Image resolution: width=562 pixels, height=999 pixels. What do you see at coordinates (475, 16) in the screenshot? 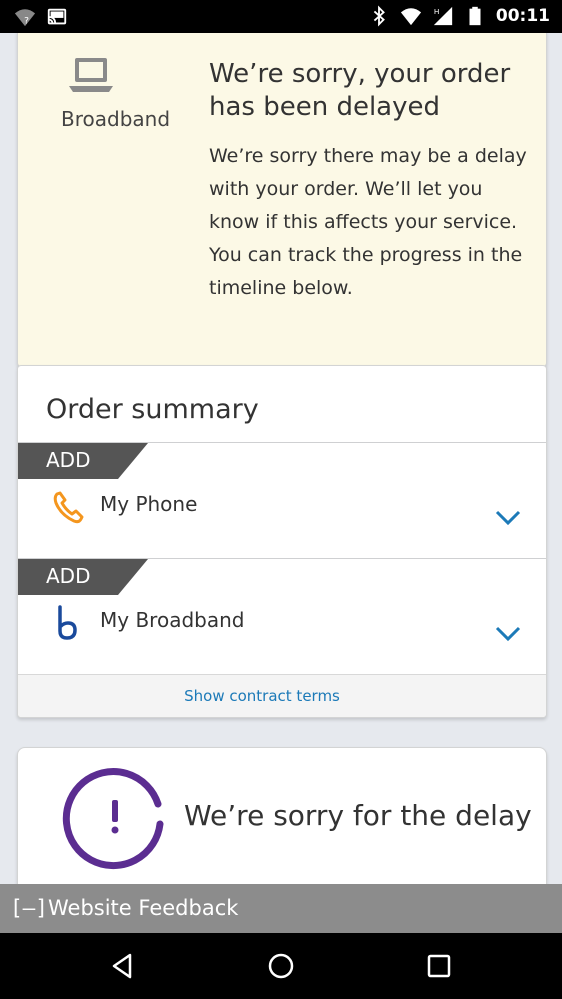
I see `battery-icon` at bounding box center [475, 16].